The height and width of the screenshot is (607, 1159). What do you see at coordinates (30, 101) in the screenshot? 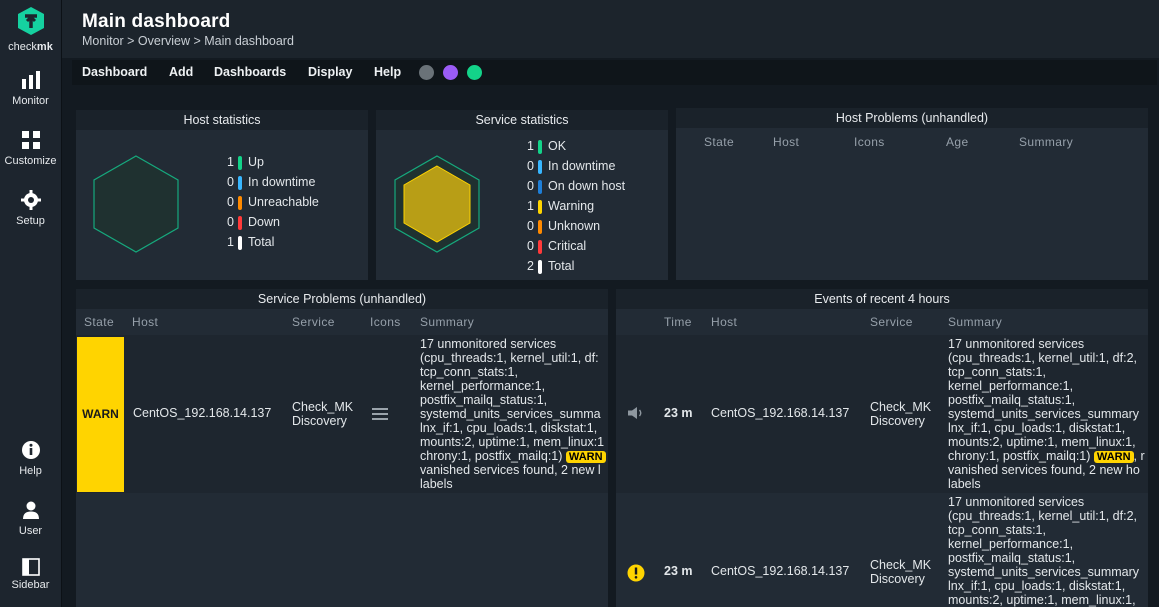
I see `sidebar-item-label: Monitor` at bounding box center [30, 101].